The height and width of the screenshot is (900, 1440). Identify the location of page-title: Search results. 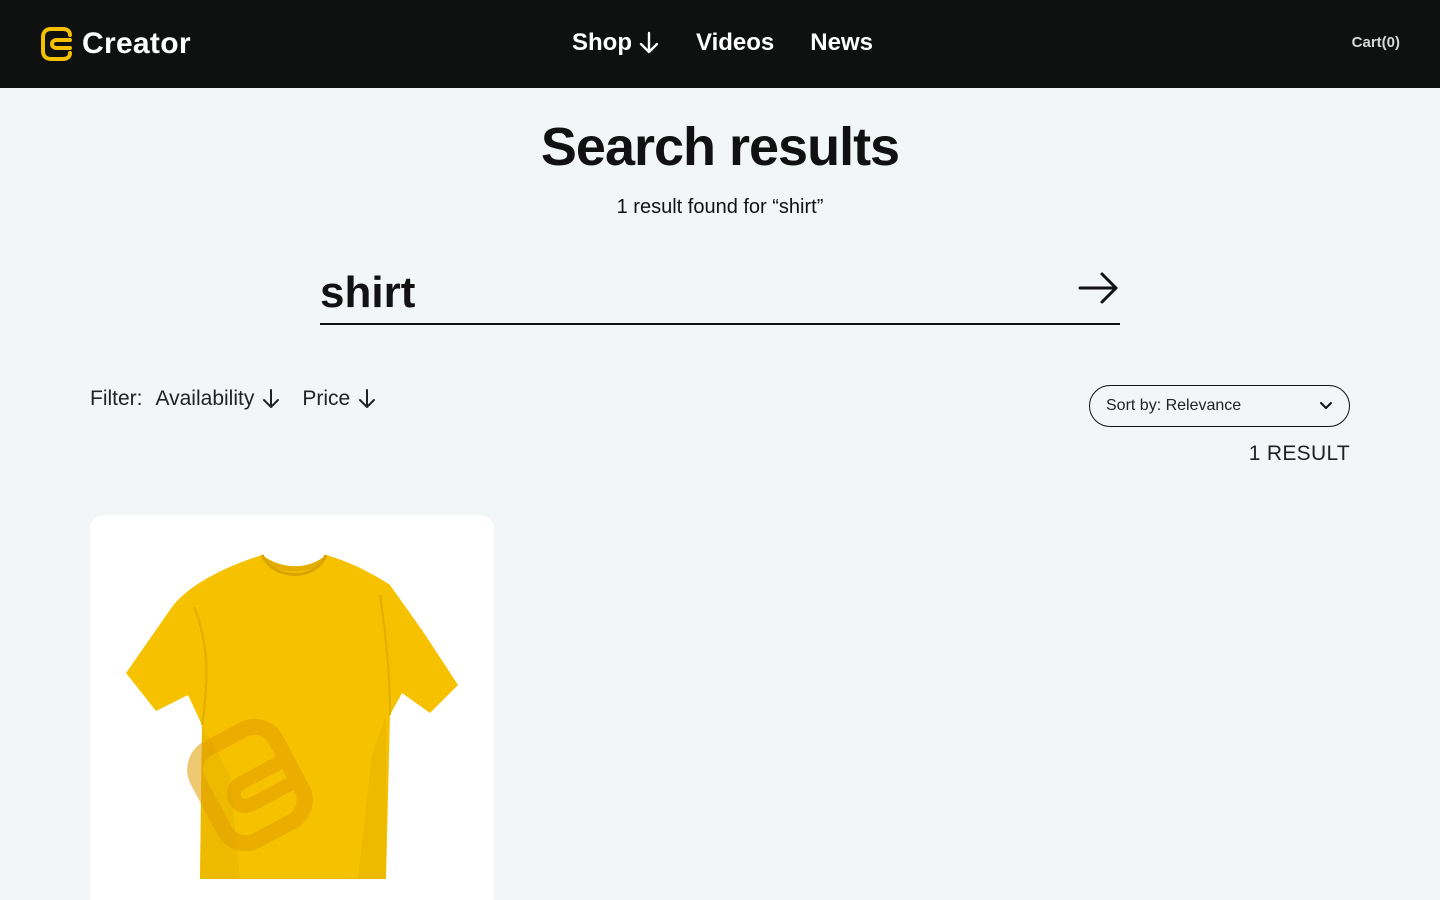
(720, 147).